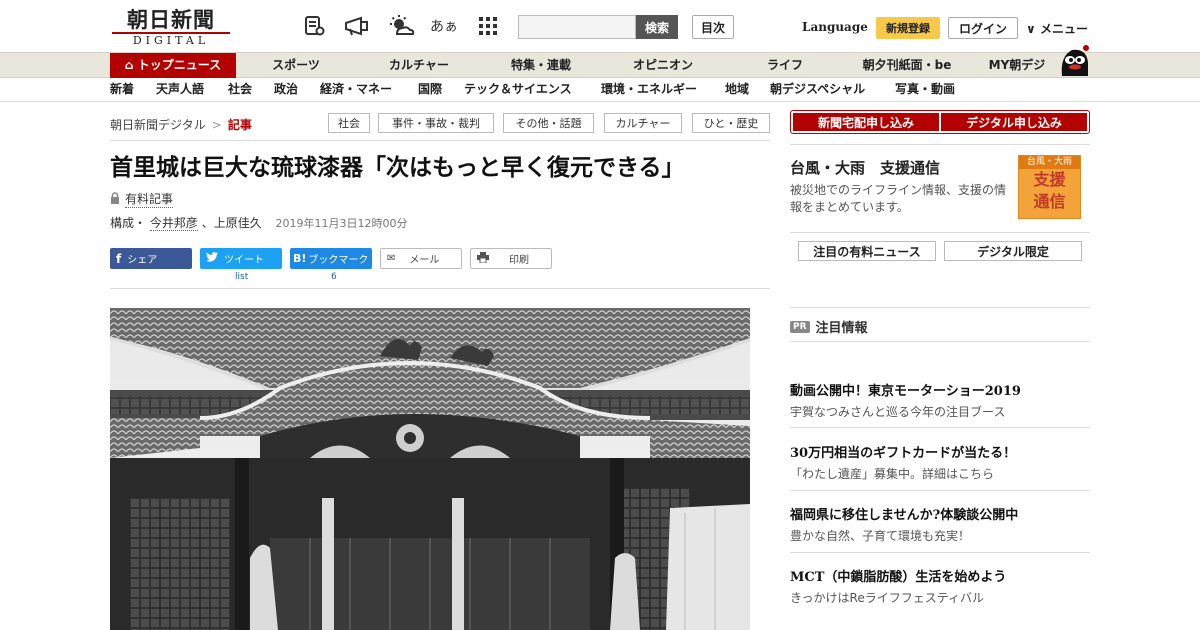 This screenshot has width=1200, height=630. What do you see at coordinates (905, 389) in the screenshot?
I see `pr-item-title: 動画公開中！東京モーターショー2019` at bounding box center [905, 389].